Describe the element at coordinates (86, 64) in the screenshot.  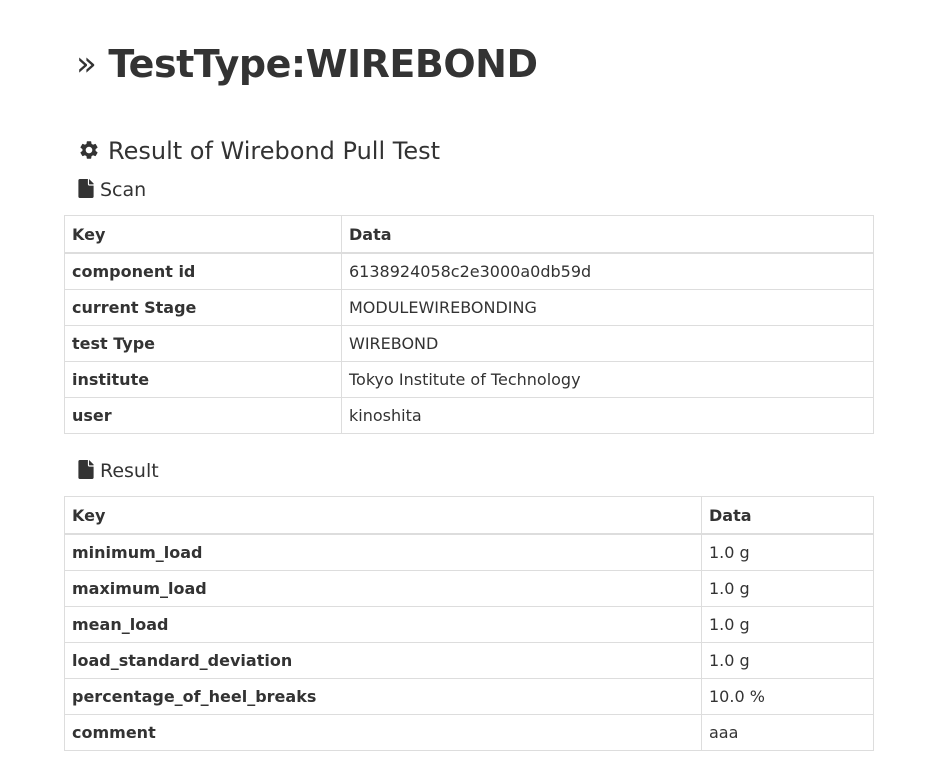
I see `double-chevron-right-icon: »` at that location.